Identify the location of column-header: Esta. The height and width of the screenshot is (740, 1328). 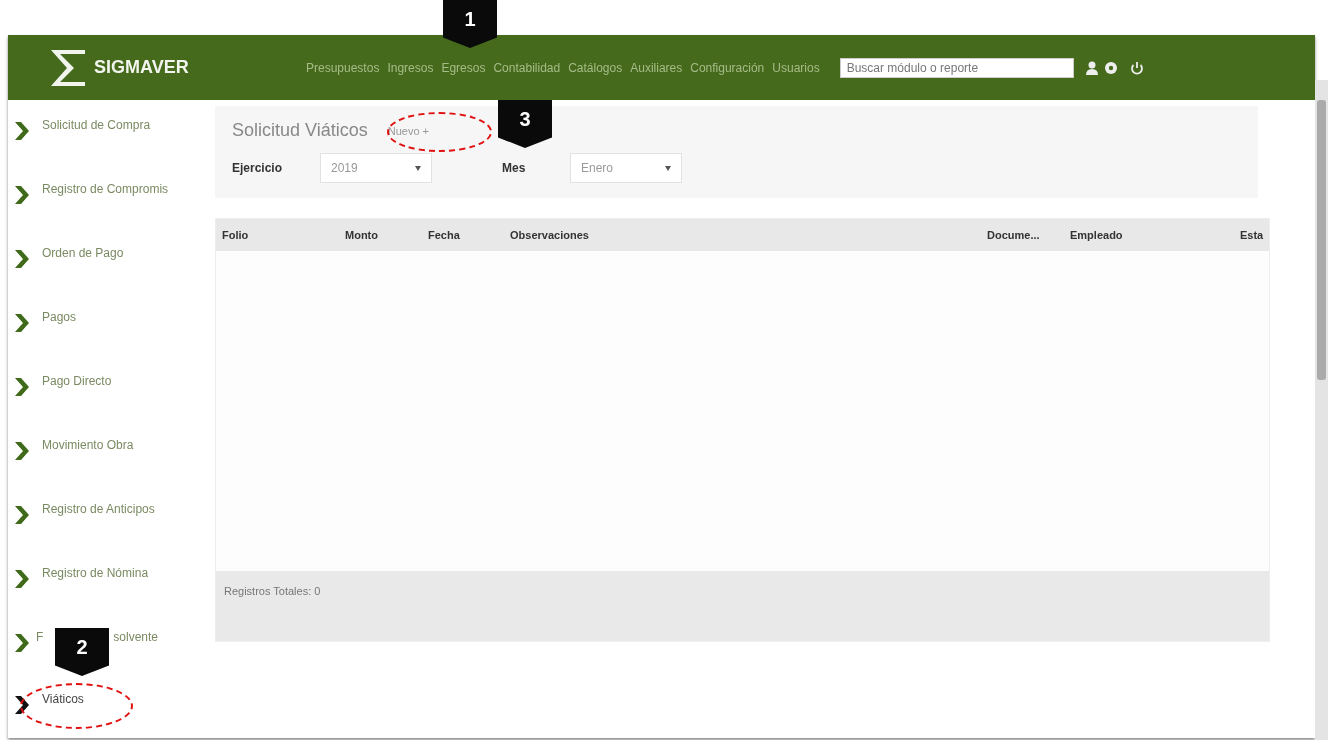
(1251, 235).